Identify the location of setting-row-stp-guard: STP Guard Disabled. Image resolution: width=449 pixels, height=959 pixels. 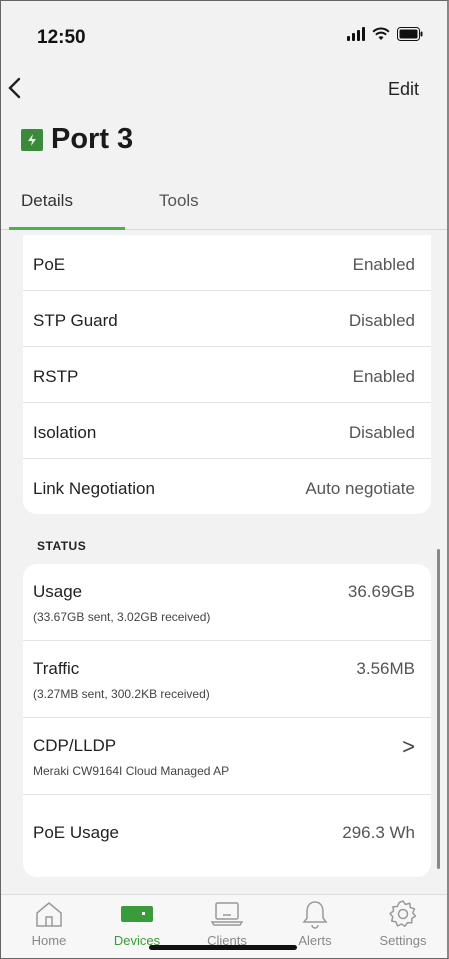
(227, 319).